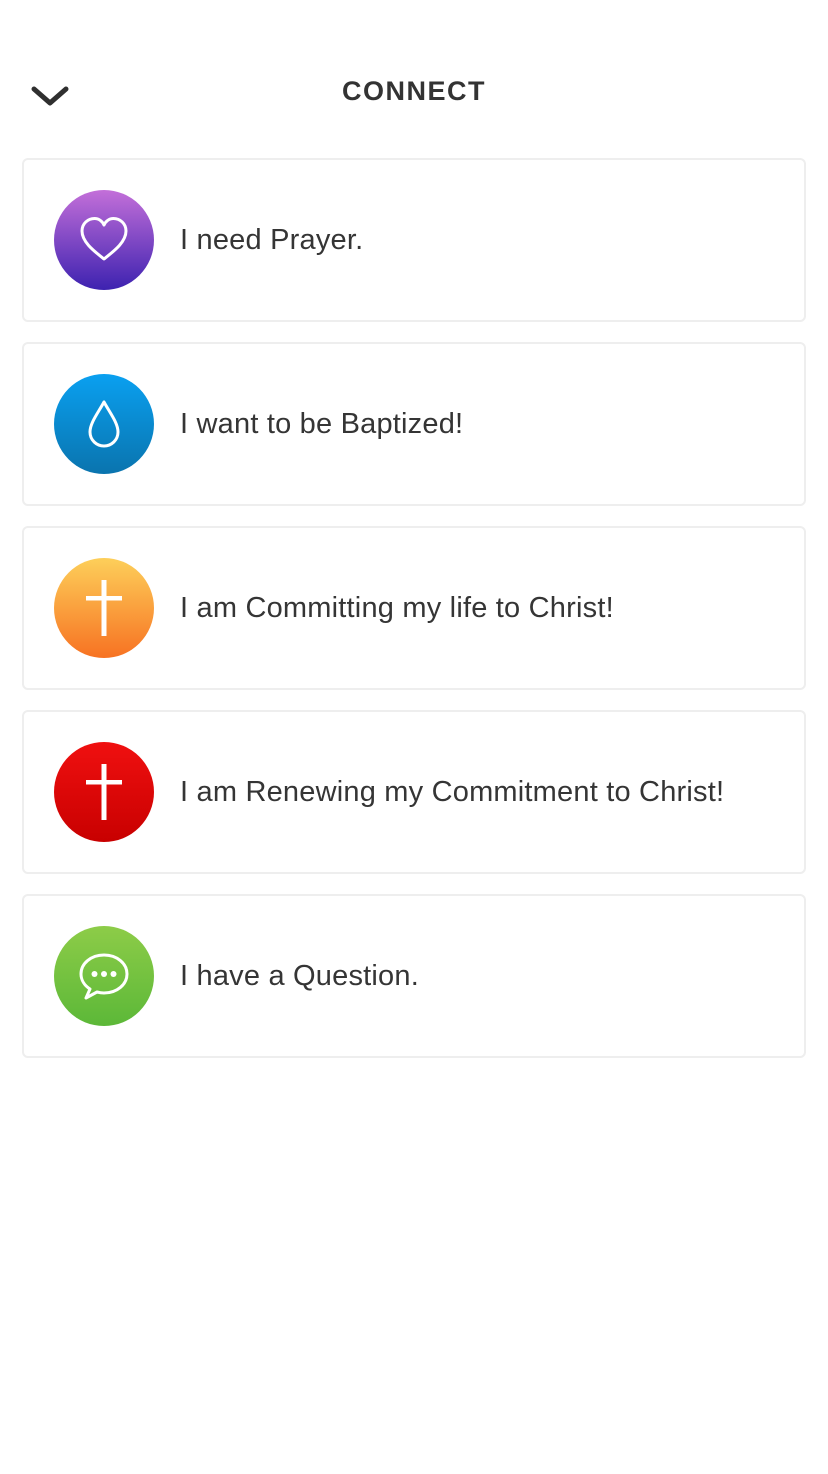 The height and width of the screenshot is (1474, 828). Describe the element at coordinates (322, 423) in the screenshot. I see `option-label: I want to be Baptized!` at that location.